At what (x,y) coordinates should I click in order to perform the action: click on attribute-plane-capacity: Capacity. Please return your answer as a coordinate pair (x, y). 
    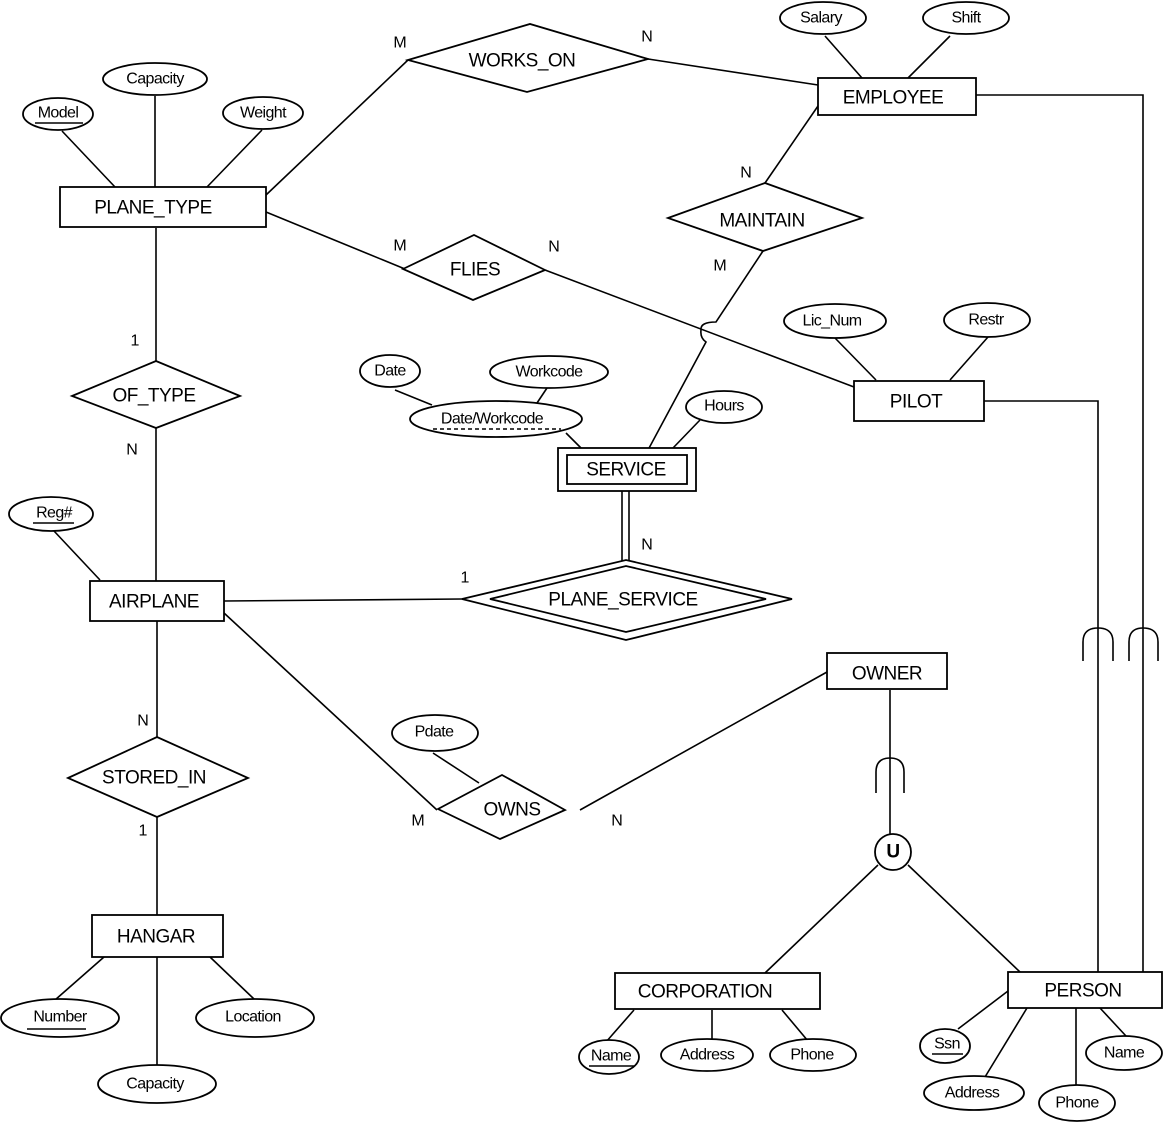
    Looking at the image, I should click on (155, 79).